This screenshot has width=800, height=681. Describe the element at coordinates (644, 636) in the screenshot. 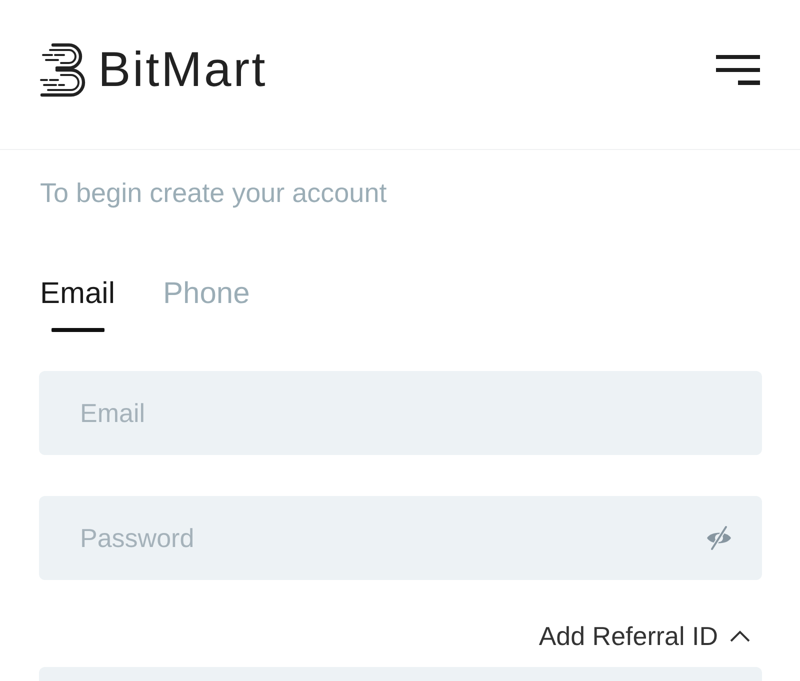

I see `add-referral-link: Add Referral ID` at that location.